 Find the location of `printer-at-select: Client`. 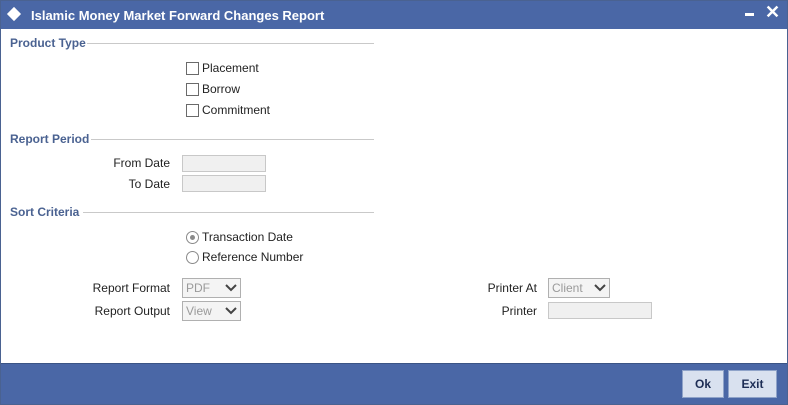

printer-at-select: Client is located at coordinates (579, 288).